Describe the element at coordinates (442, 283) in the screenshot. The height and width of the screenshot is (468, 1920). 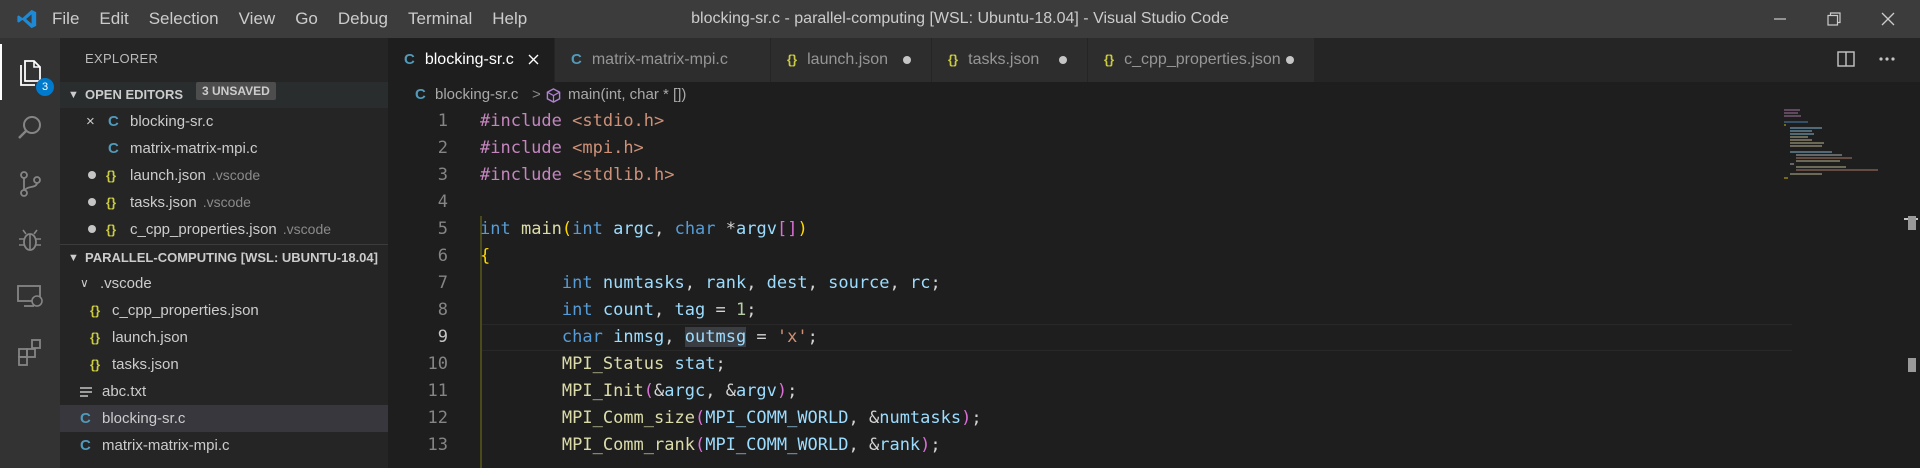
I see `line-number: 7` at that location.